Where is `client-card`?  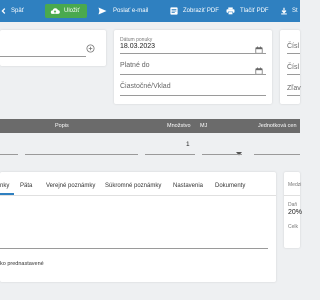 client-card is located at coordinates (53, 48).